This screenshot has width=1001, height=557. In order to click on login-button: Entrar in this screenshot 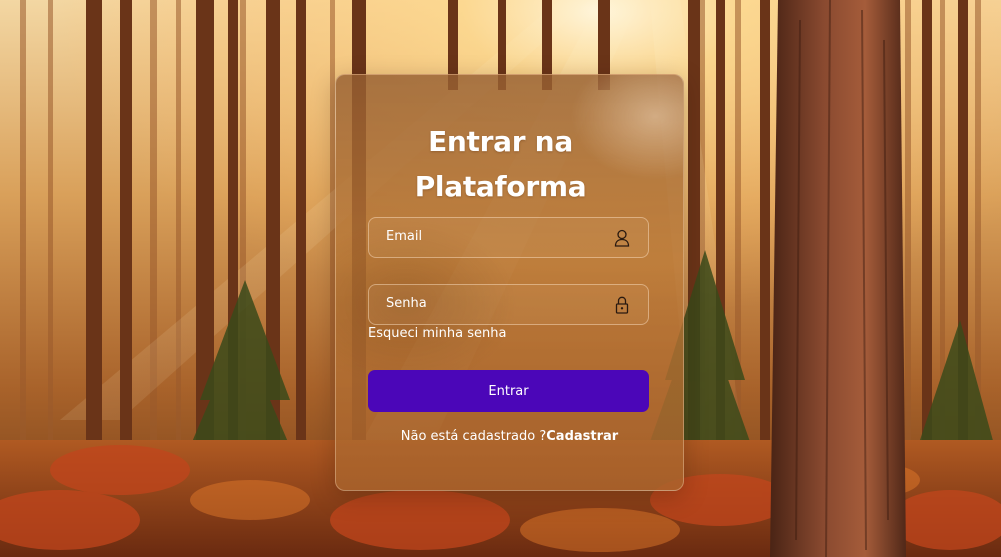, I will do `click(508, 391)`.